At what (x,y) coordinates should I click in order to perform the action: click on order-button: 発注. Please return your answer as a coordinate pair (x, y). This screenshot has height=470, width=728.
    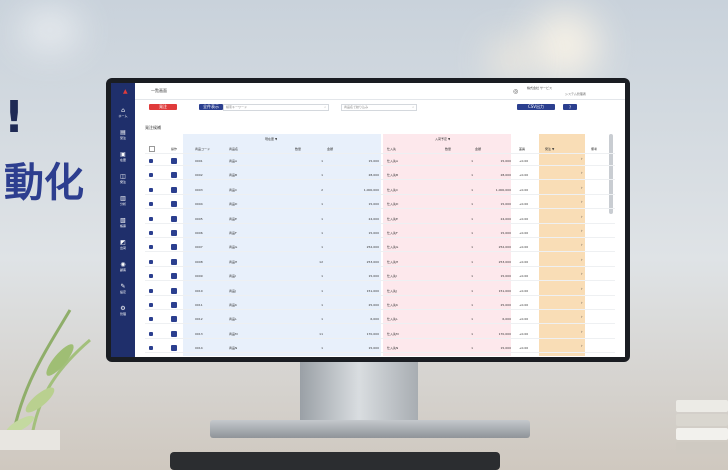
    Looking at the image, I should click on (163, 107).